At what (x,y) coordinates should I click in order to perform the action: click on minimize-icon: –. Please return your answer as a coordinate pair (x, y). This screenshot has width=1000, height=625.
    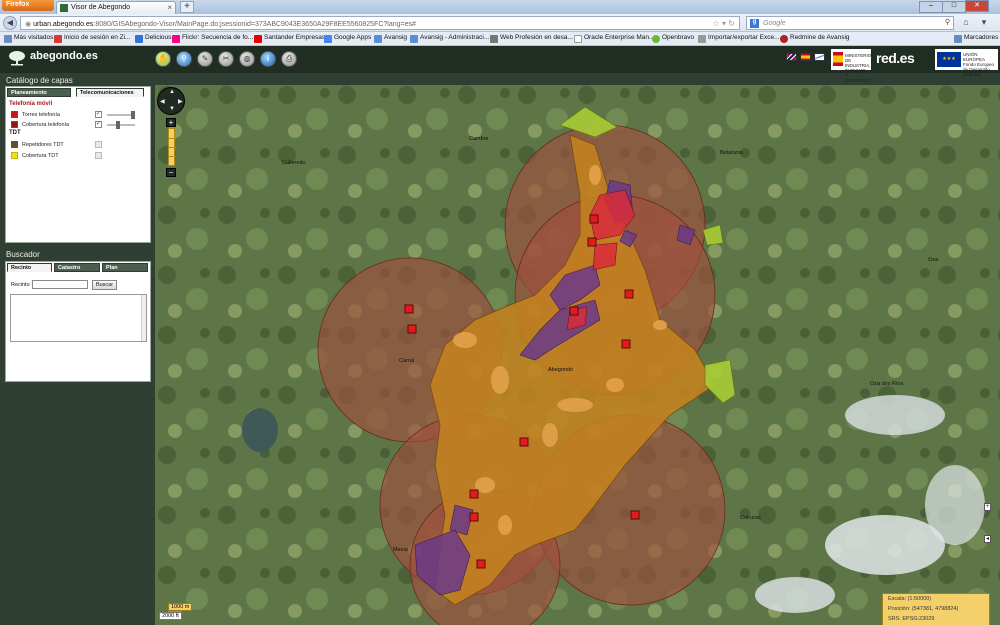
    Looking at the image, I should click on (931, 7).